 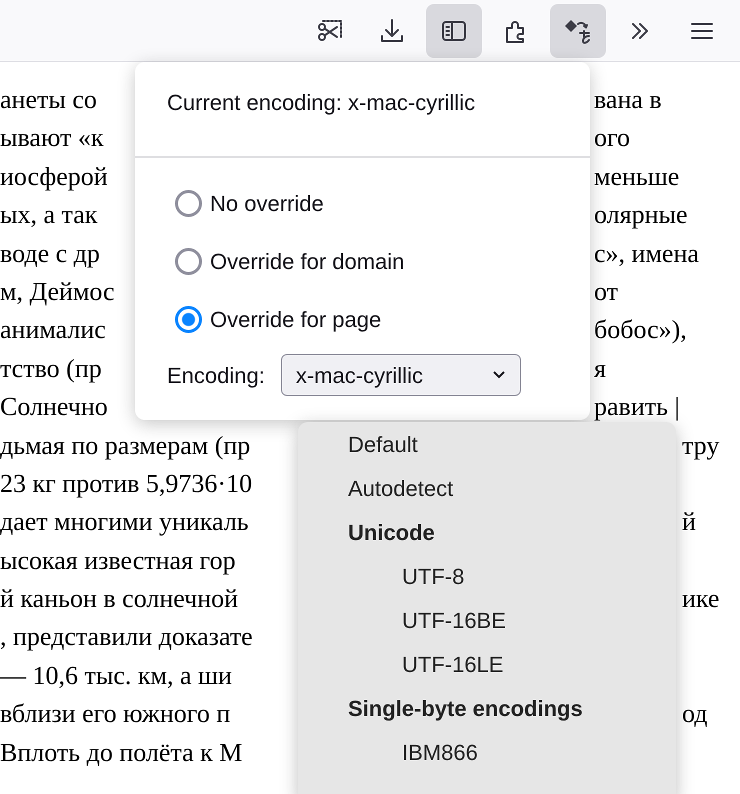 I want to click on radio-option: Override for page, so click(x=261, y=319).